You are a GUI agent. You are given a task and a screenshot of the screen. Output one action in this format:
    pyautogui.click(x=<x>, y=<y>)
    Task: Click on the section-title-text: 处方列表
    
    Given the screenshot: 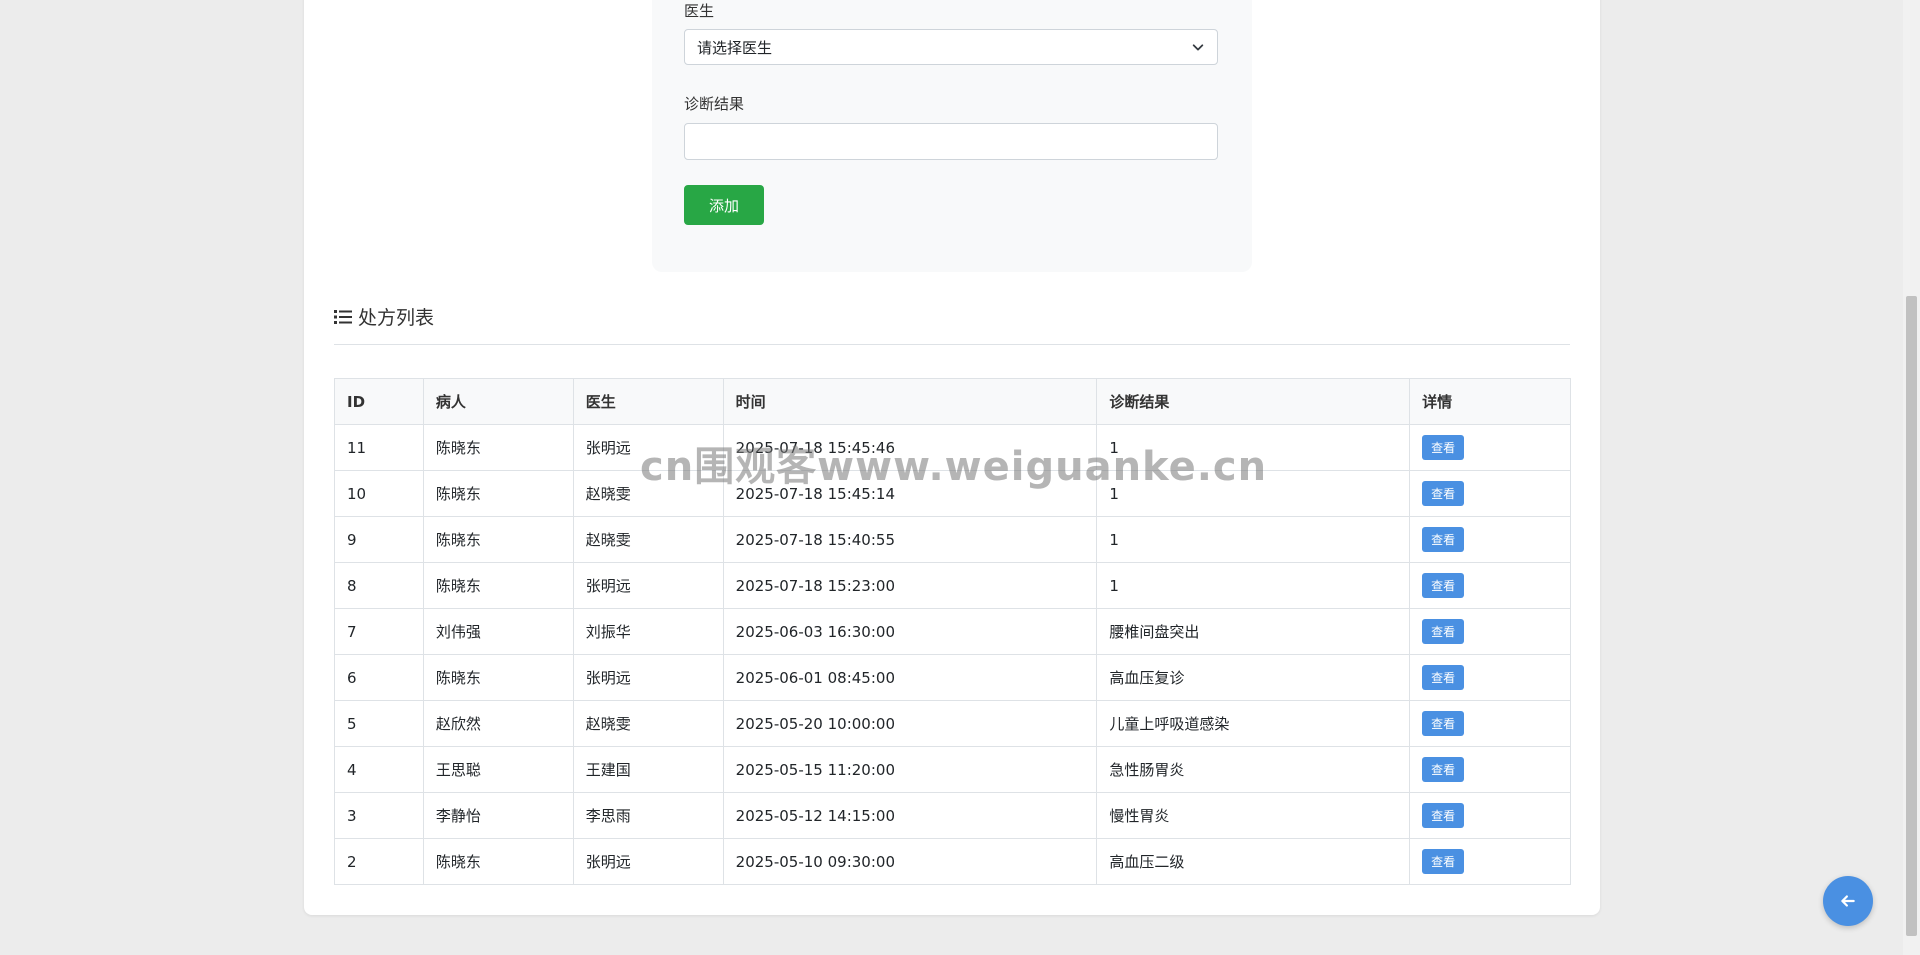 What is the action you would take?
    pyautogui.click(x=396, y=318)
    